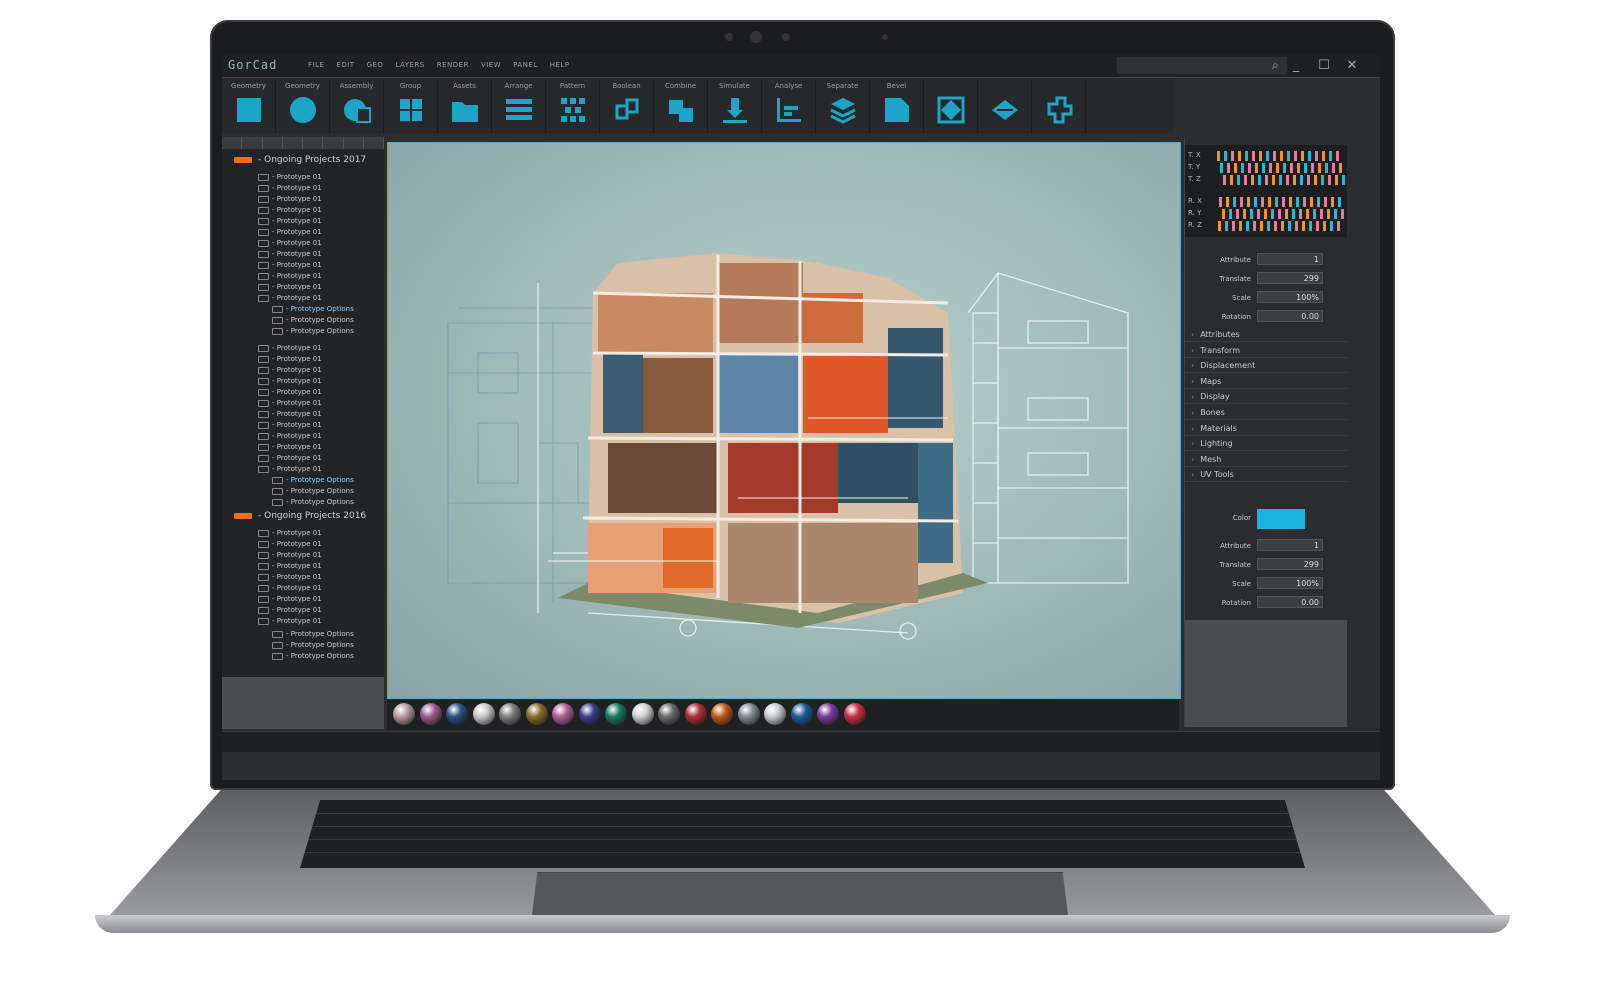  Describe the element at coordinates (375, 65) in the screenshot. I see `menu-item-geo: GEO` at that location.